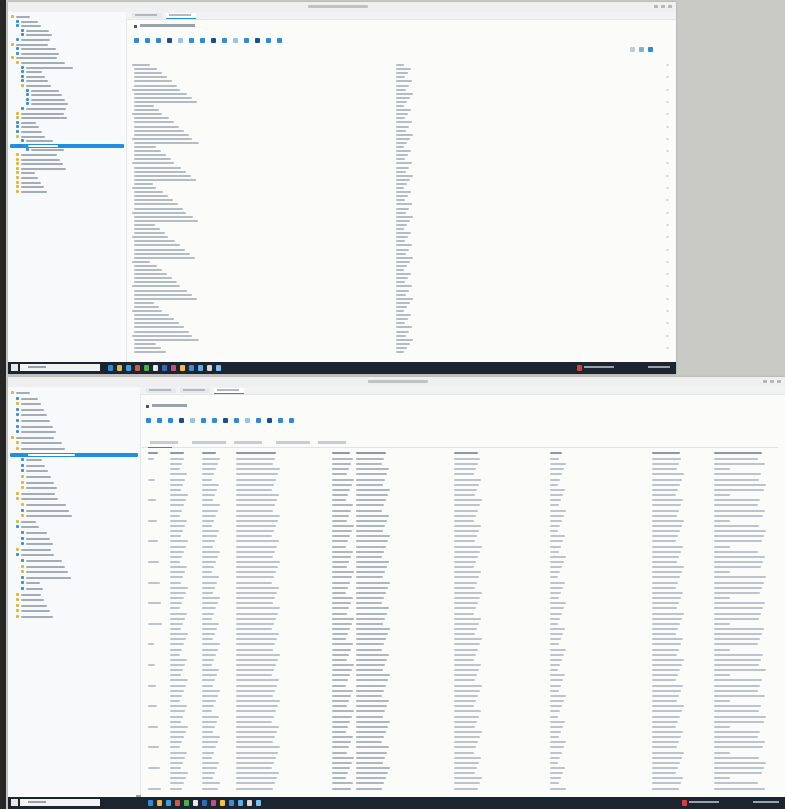 This screenshot has height=809, width=785. What do you see at coordinates (180, 40) in the screenshot?
I see `checkbox-icon` at bounding box center [180, 40].